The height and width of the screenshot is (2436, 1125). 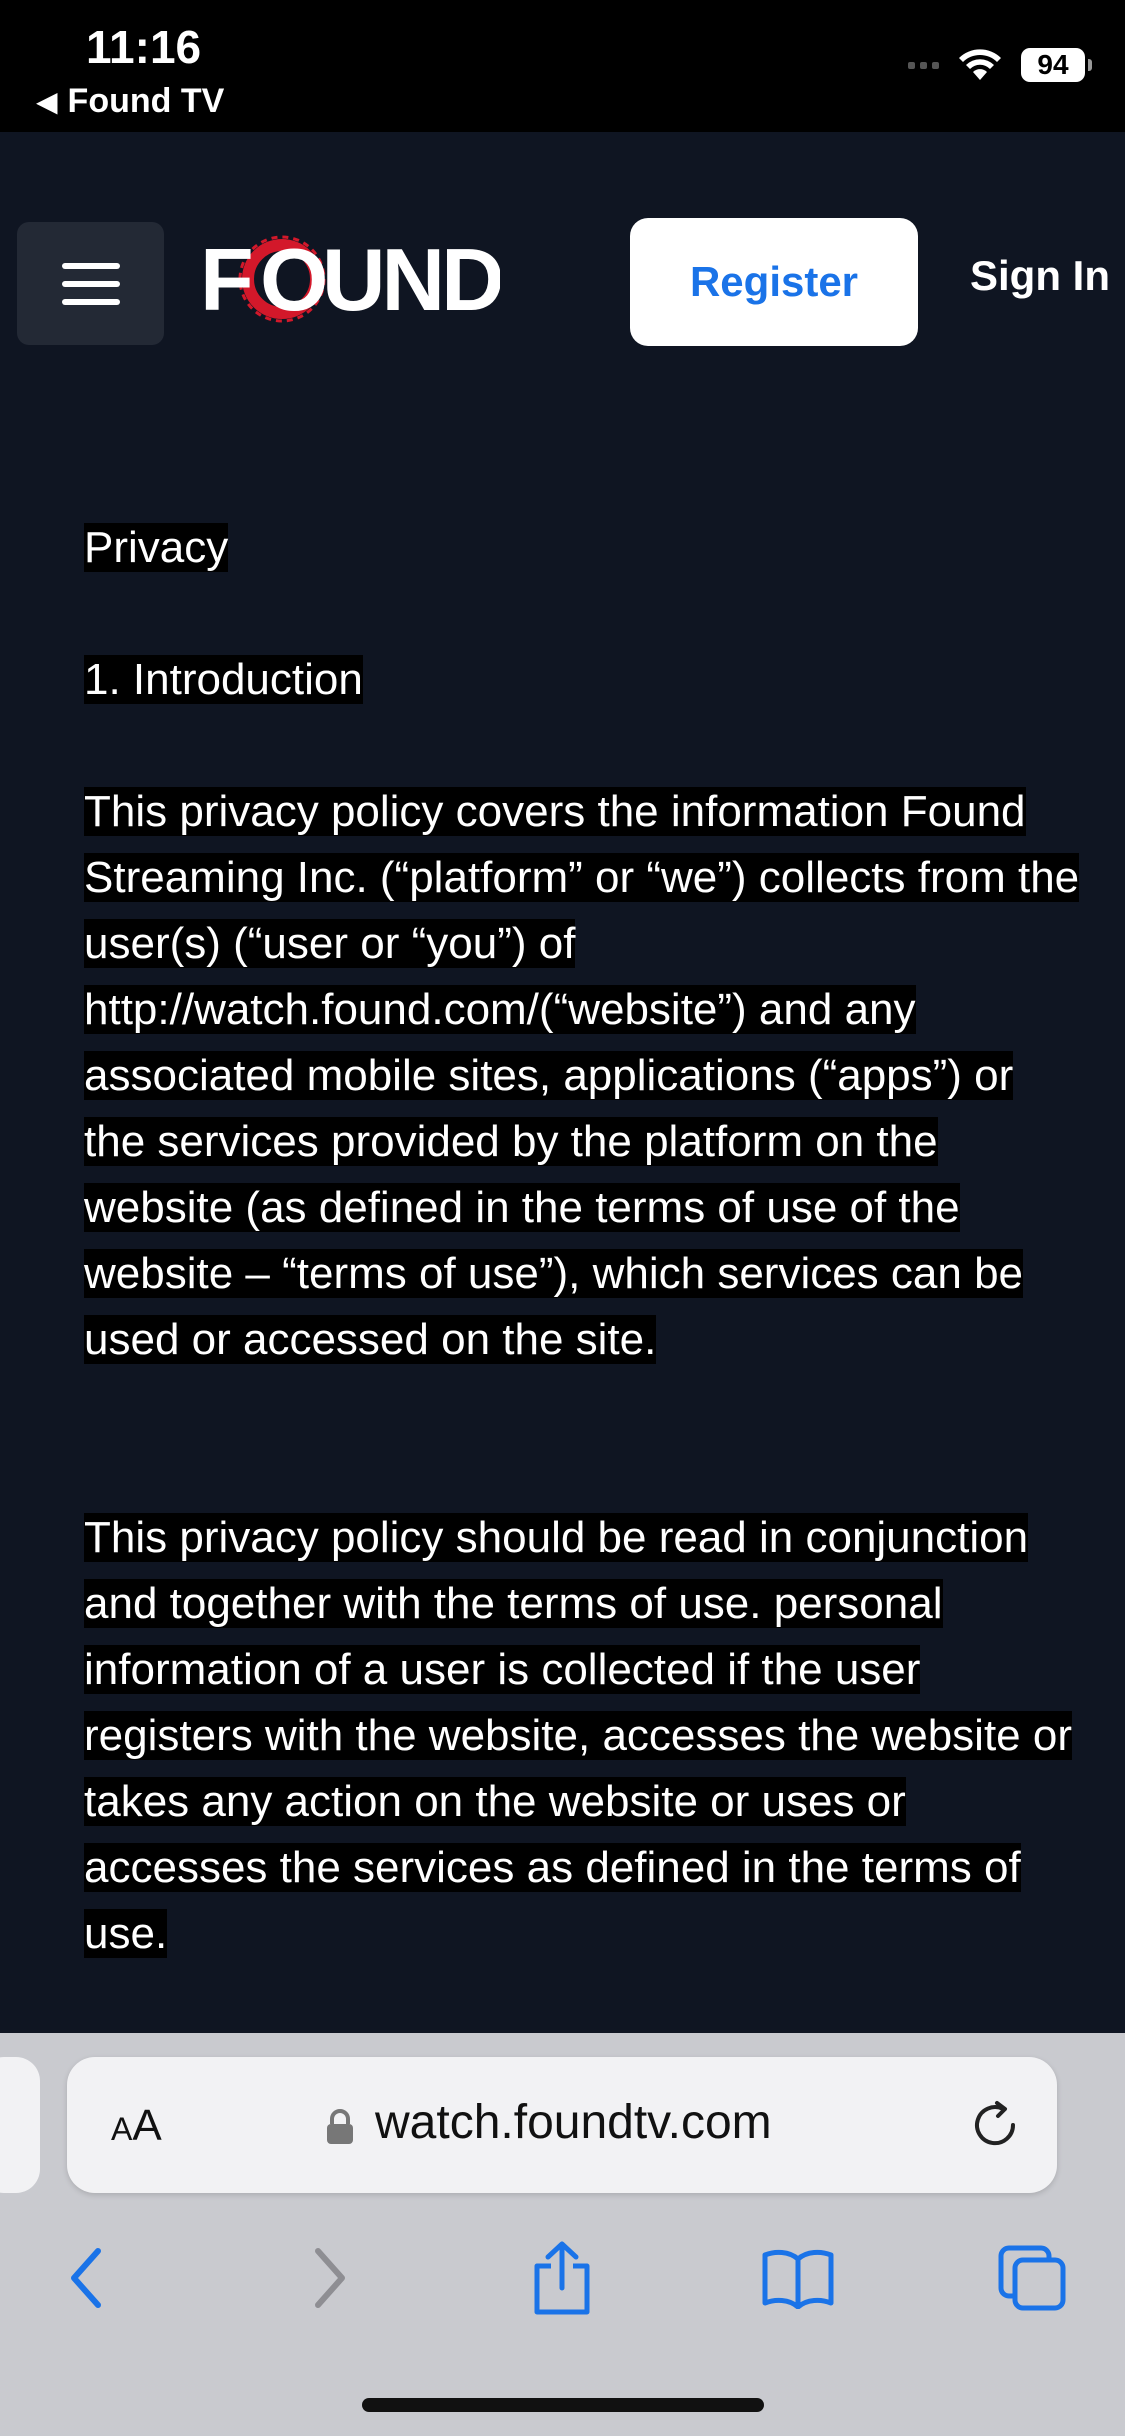 What do you see at coordinates (774, 282) in the screenshot?
I see `register-button: Register` at bounding box center [774, 282].